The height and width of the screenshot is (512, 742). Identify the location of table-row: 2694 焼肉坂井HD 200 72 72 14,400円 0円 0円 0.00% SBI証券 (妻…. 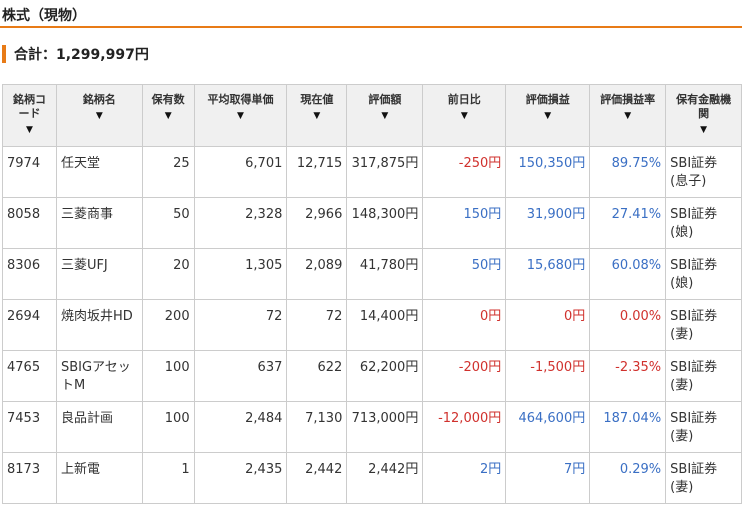
(372, 325).